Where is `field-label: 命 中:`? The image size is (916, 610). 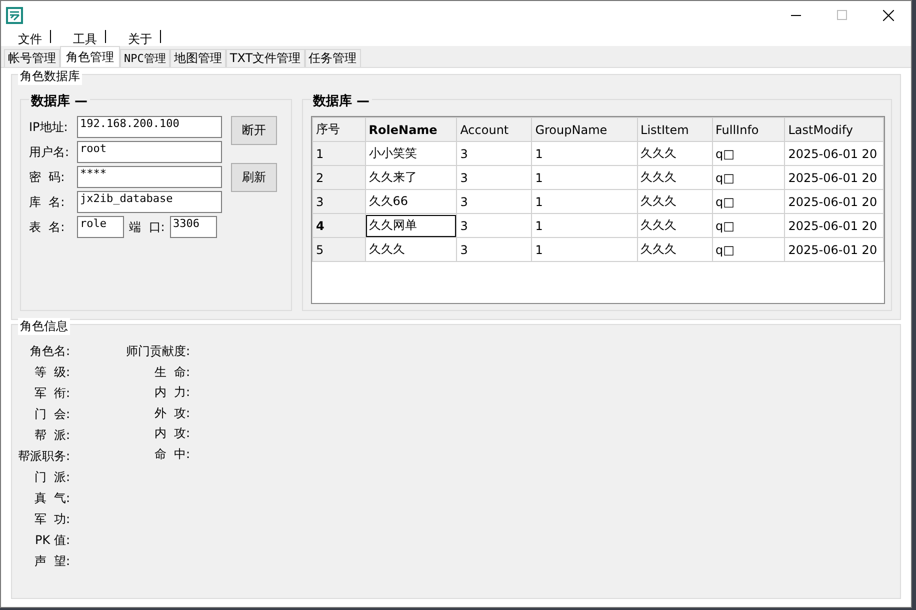 field-label: 命 中: is located at coordinates (171, 454).